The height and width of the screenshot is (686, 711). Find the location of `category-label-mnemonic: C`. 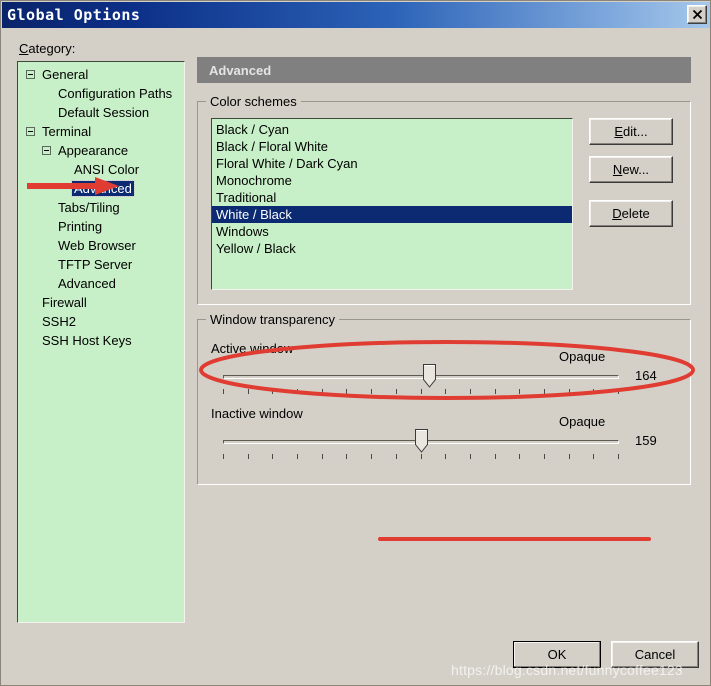

category-label-mnemonic: C is located at coordinates (24, 48).